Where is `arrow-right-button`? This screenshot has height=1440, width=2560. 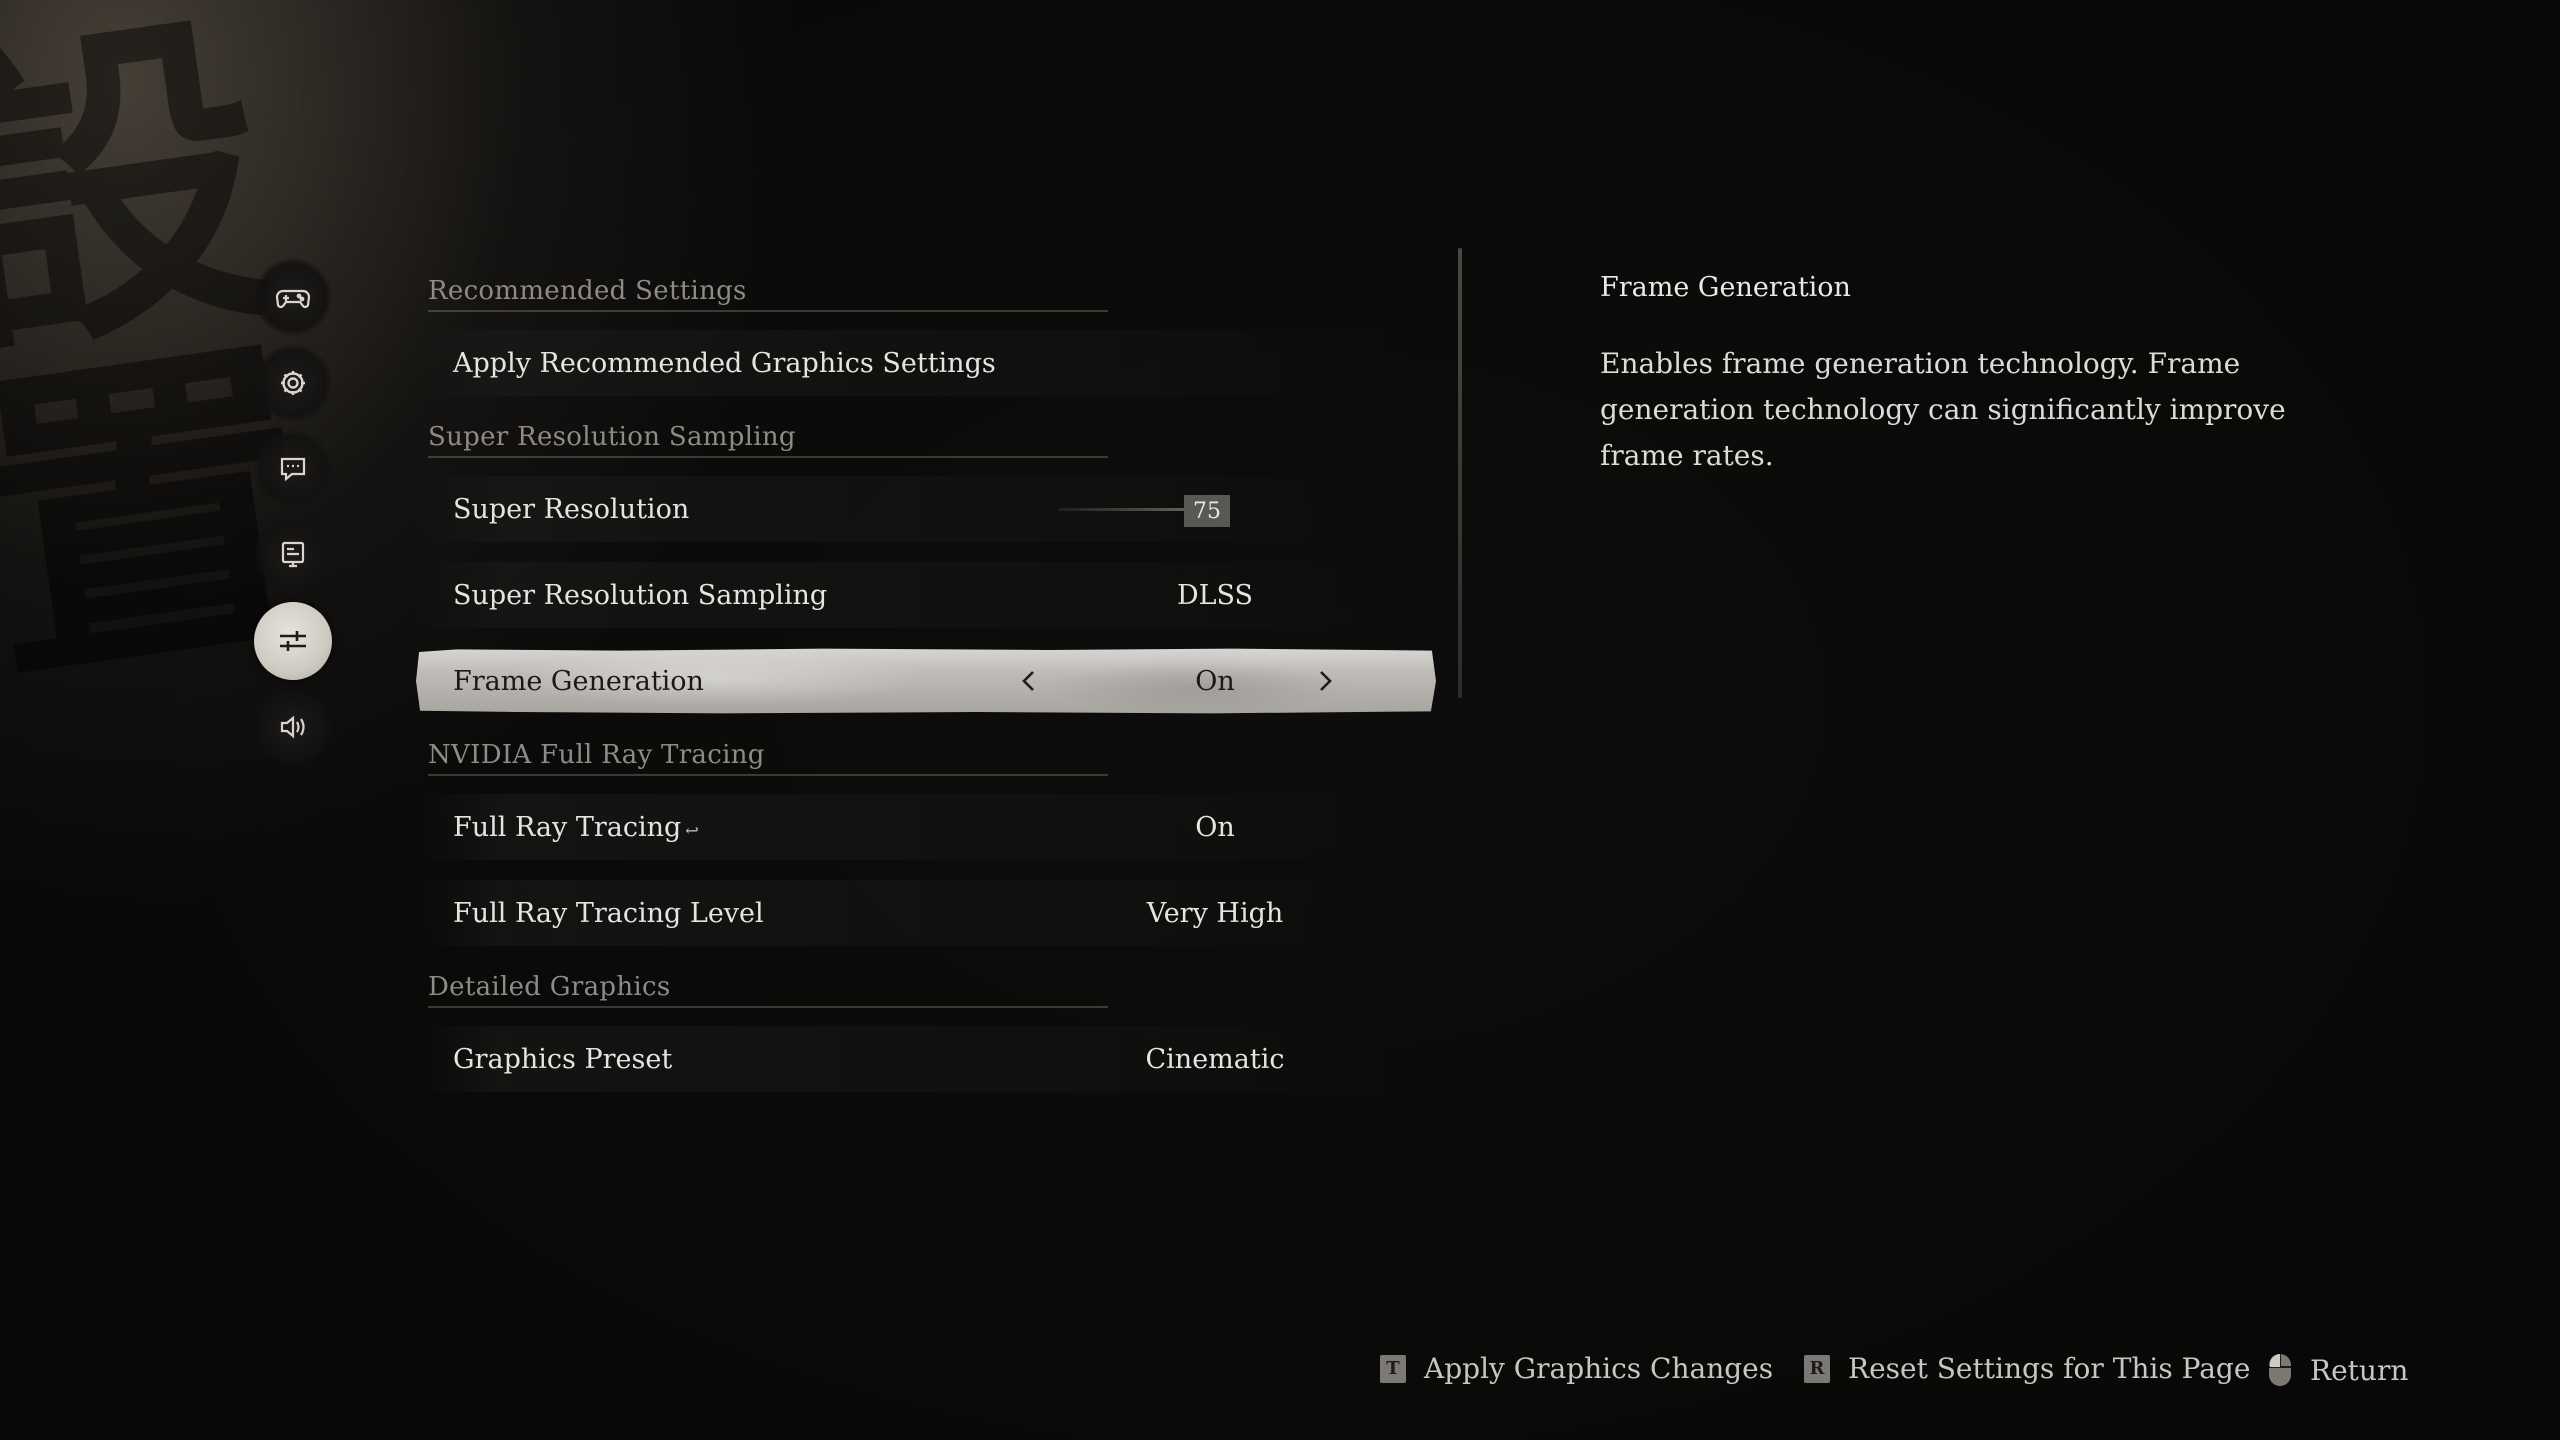 arrow-right-button is located at coordinates (1325, 681).